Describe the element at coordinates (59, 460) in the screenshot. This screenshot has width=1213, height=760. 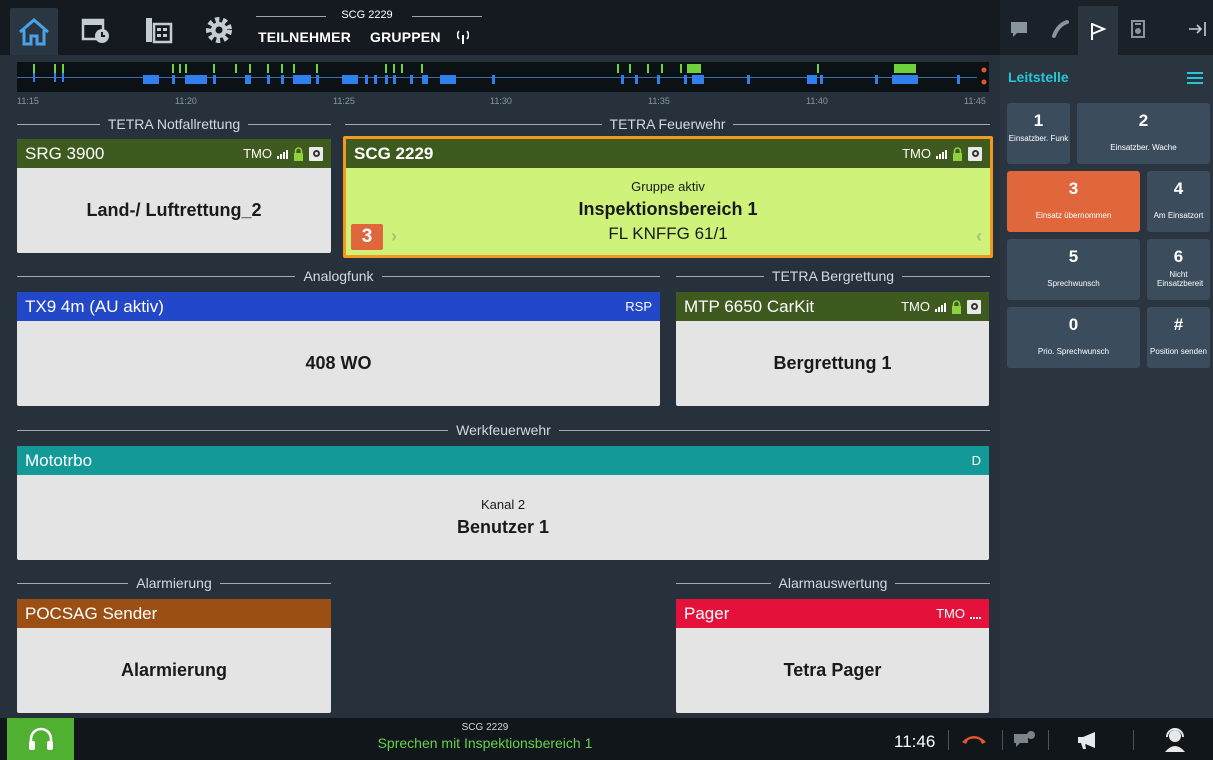
I see `card-name: Mototrbo` at that location.